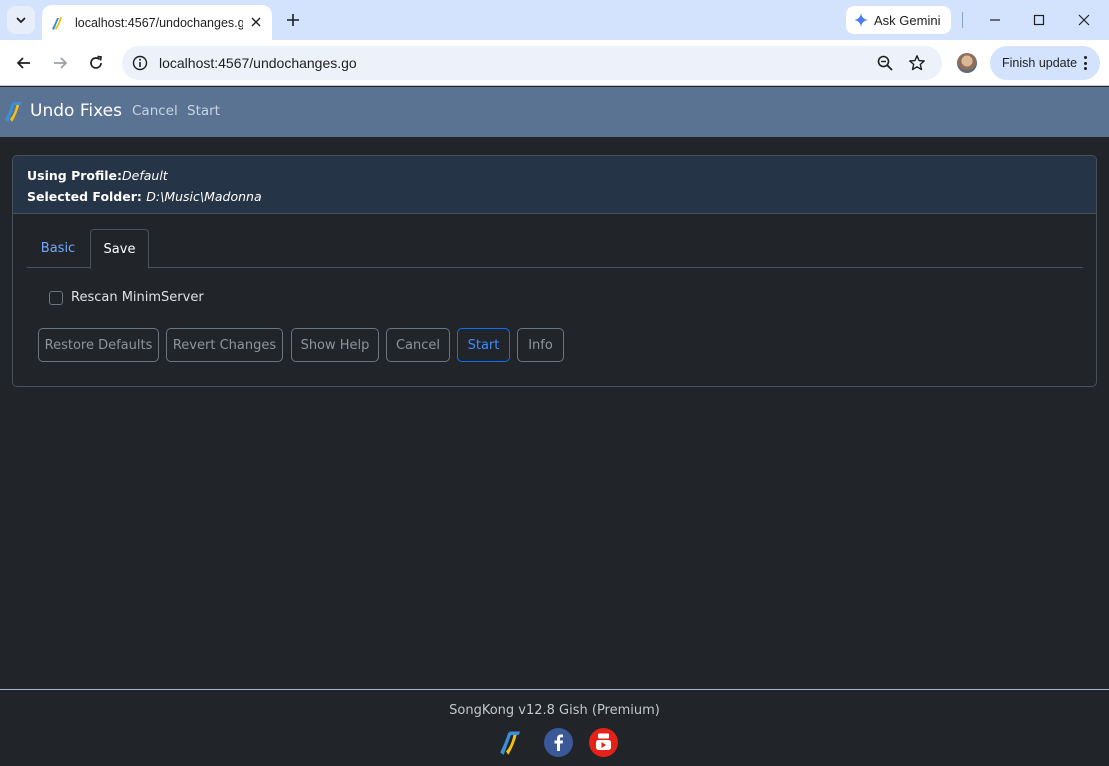  What do you see at coordinates (204, 196) in the screenshot?
I see `folder-value: D:\Music\Madonna` at bounding box center [204, 196].